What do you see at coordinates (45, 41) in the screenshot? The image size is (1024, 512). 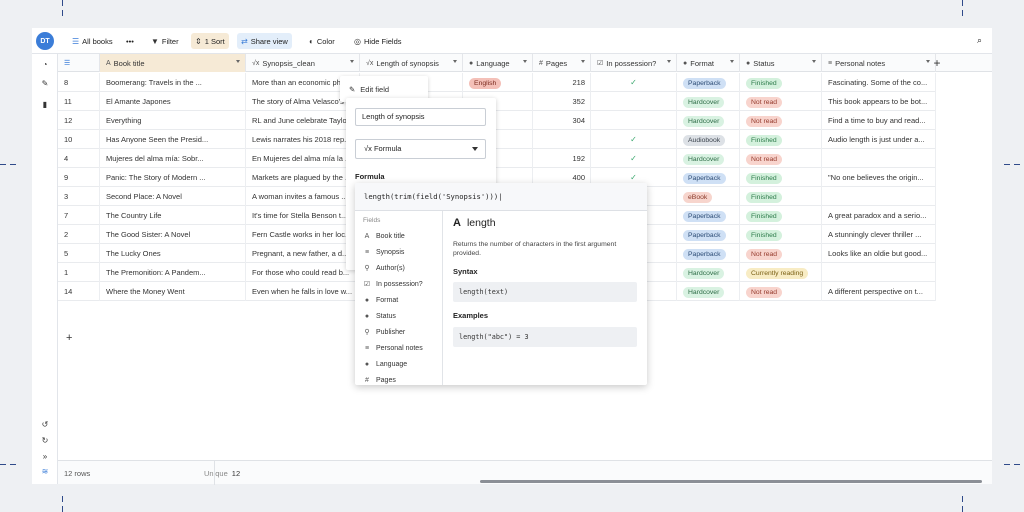 I see `avatar: DT` at bounding box center [45, 41].